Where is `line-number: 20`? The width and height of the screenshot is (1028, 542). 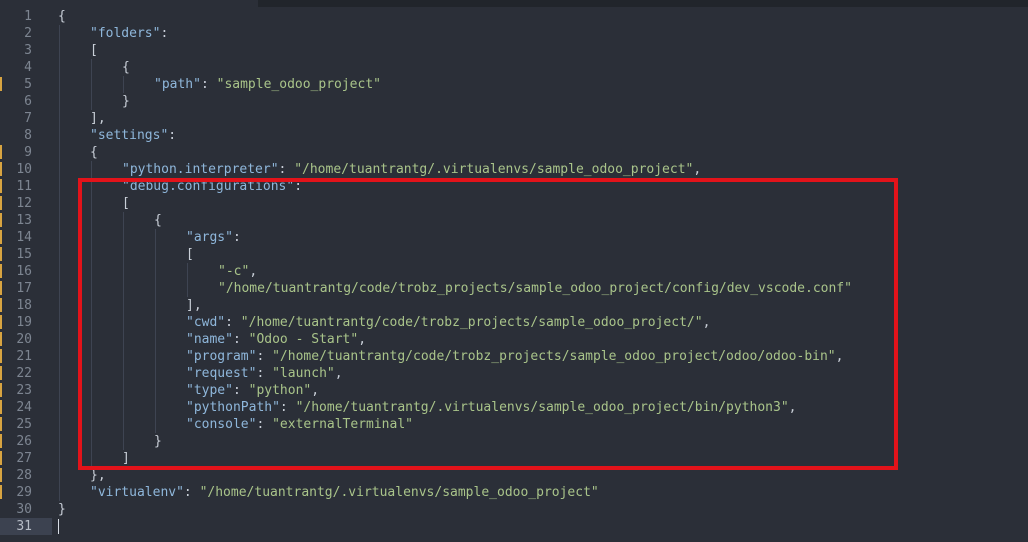 line-number: 20 is located at coordinates (24, 339).